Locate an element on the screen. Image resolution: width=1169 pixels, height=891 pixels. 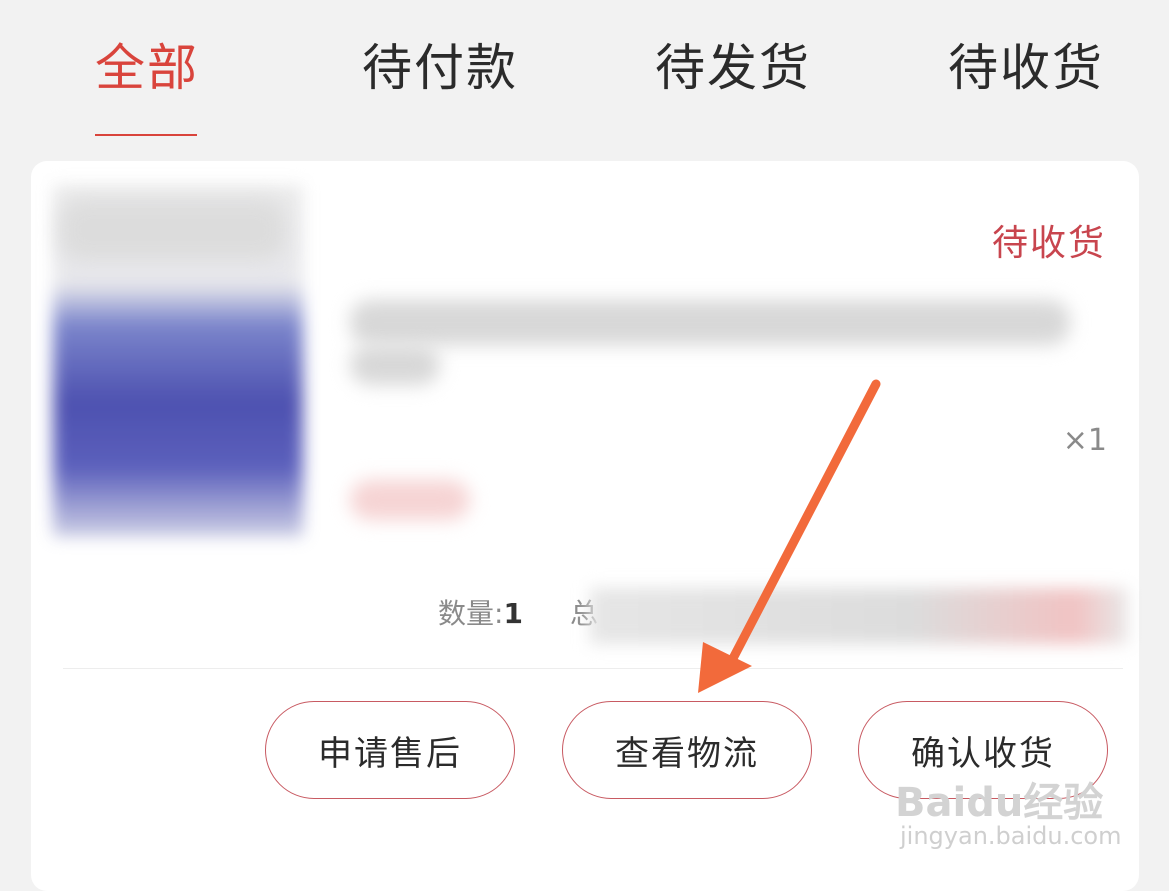
product-title-blurred is located at coordinates (710, 322).